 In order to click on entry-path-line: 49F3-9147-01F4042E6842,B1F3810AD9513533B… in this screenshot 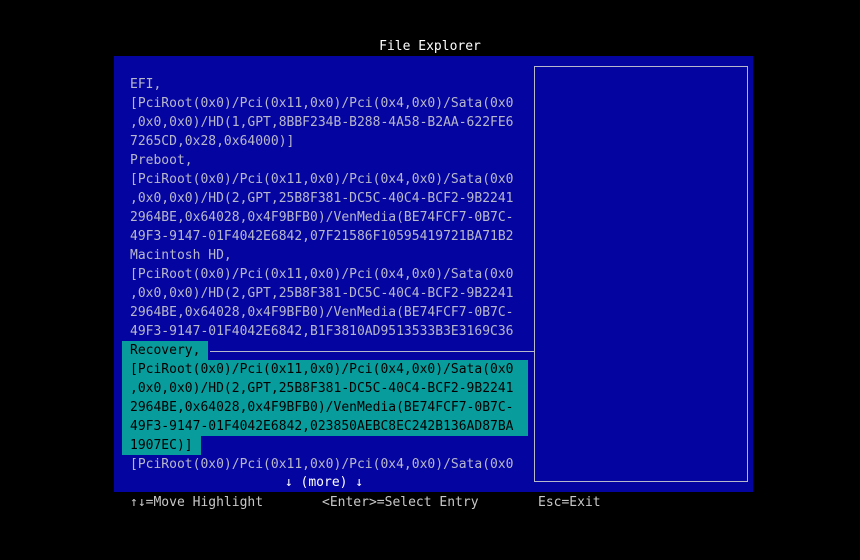, I will do `click(322, 331)`.